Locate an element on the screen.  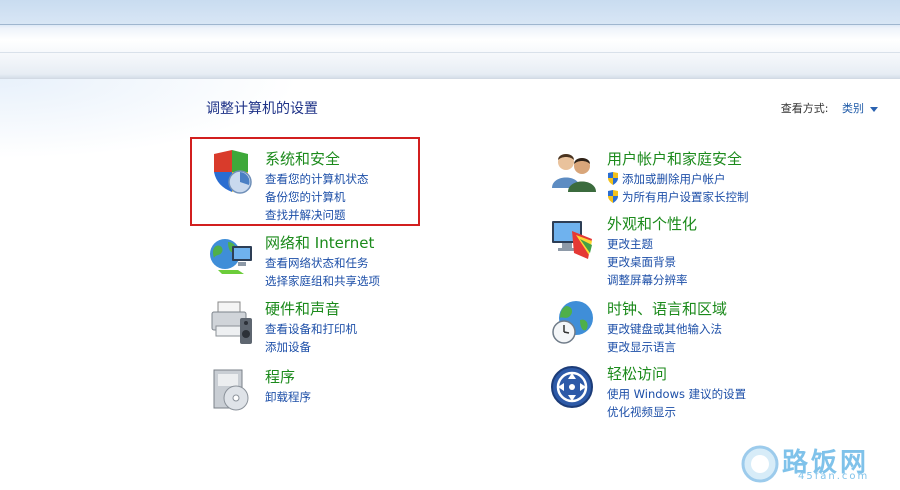
network-internet-icon is located at coordinates (232, 256).